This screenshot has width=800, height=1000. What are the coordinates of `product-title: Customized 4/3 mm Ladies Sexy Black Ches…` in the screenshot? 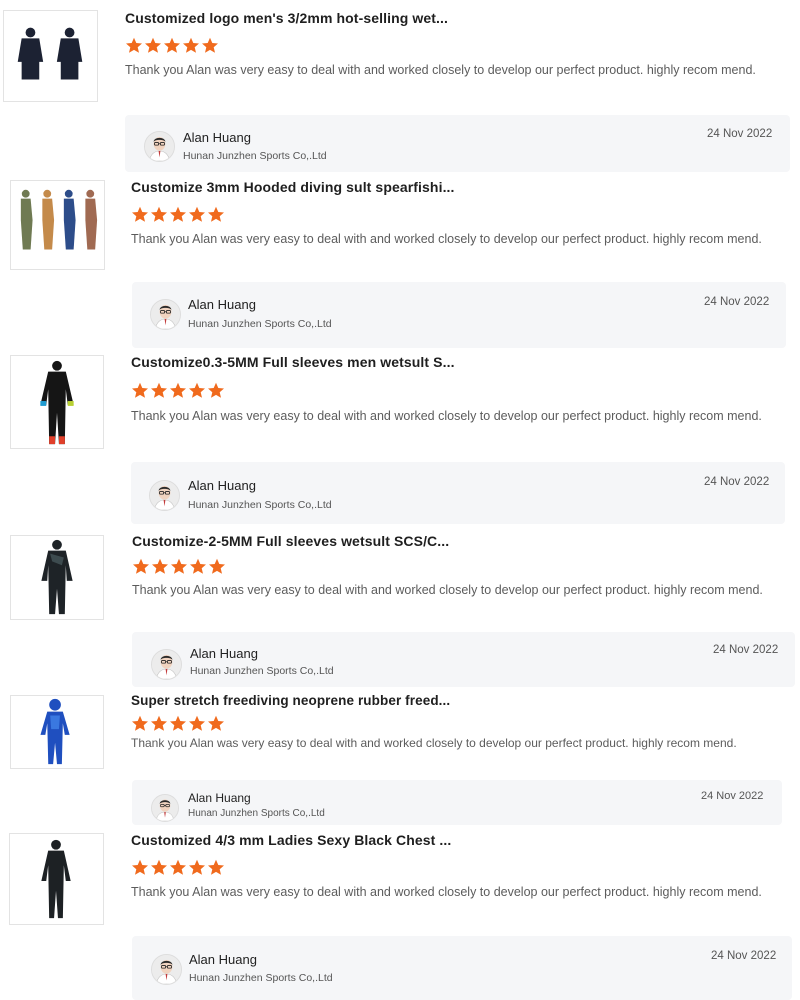 It's located at (291, 840).